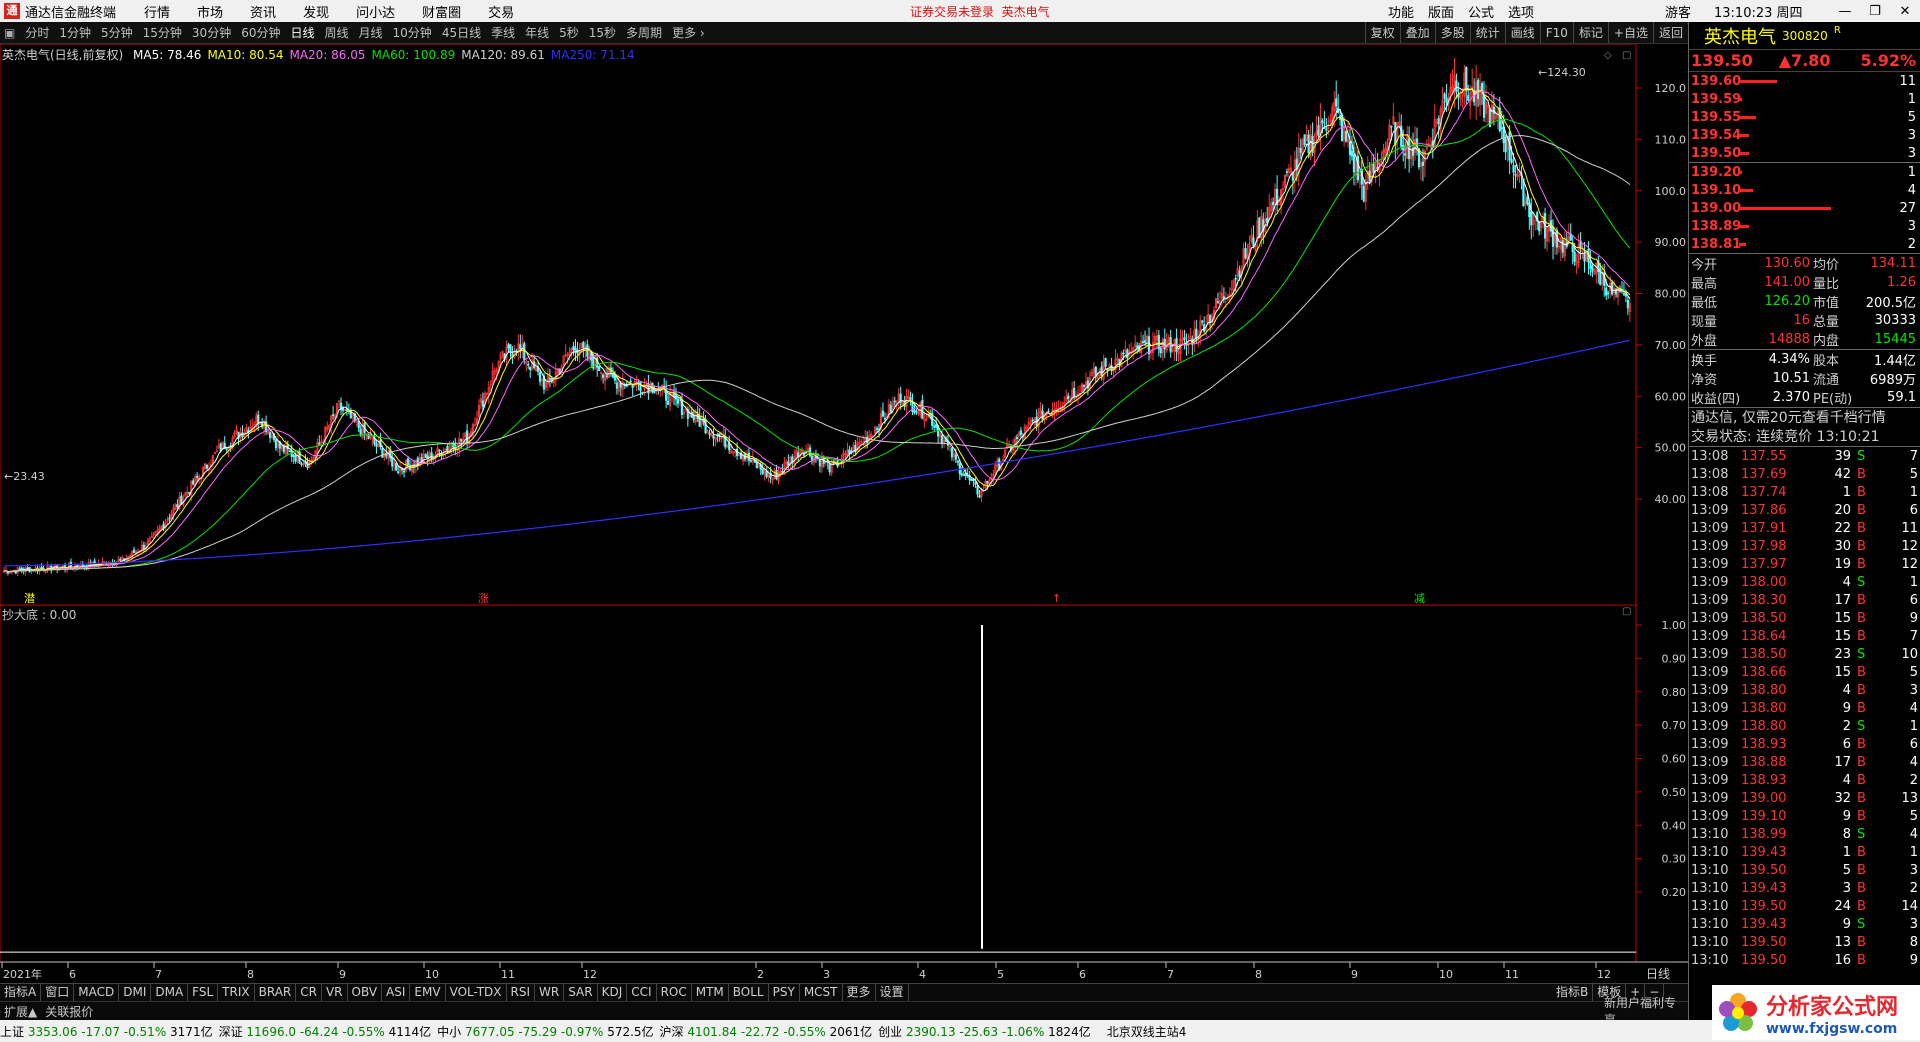  What do you see at coordinates (1740, 36) in the screenshot?
I see `stock-name: 英杰电气` at bounding box center [1740, 36].